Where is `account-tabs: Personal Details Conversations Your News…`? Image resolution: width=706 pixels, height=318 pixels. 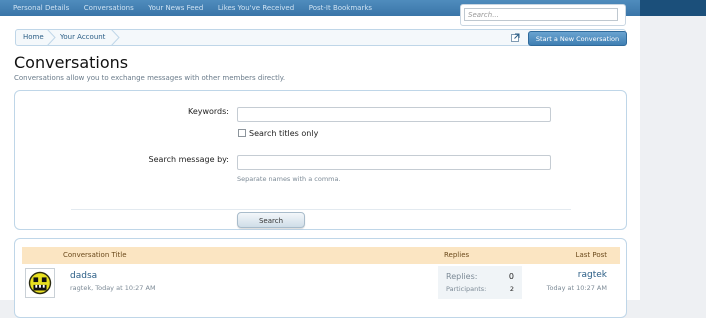
account-tabs: Personal Details Conversations Your News… is located at coordinates (198, 7).